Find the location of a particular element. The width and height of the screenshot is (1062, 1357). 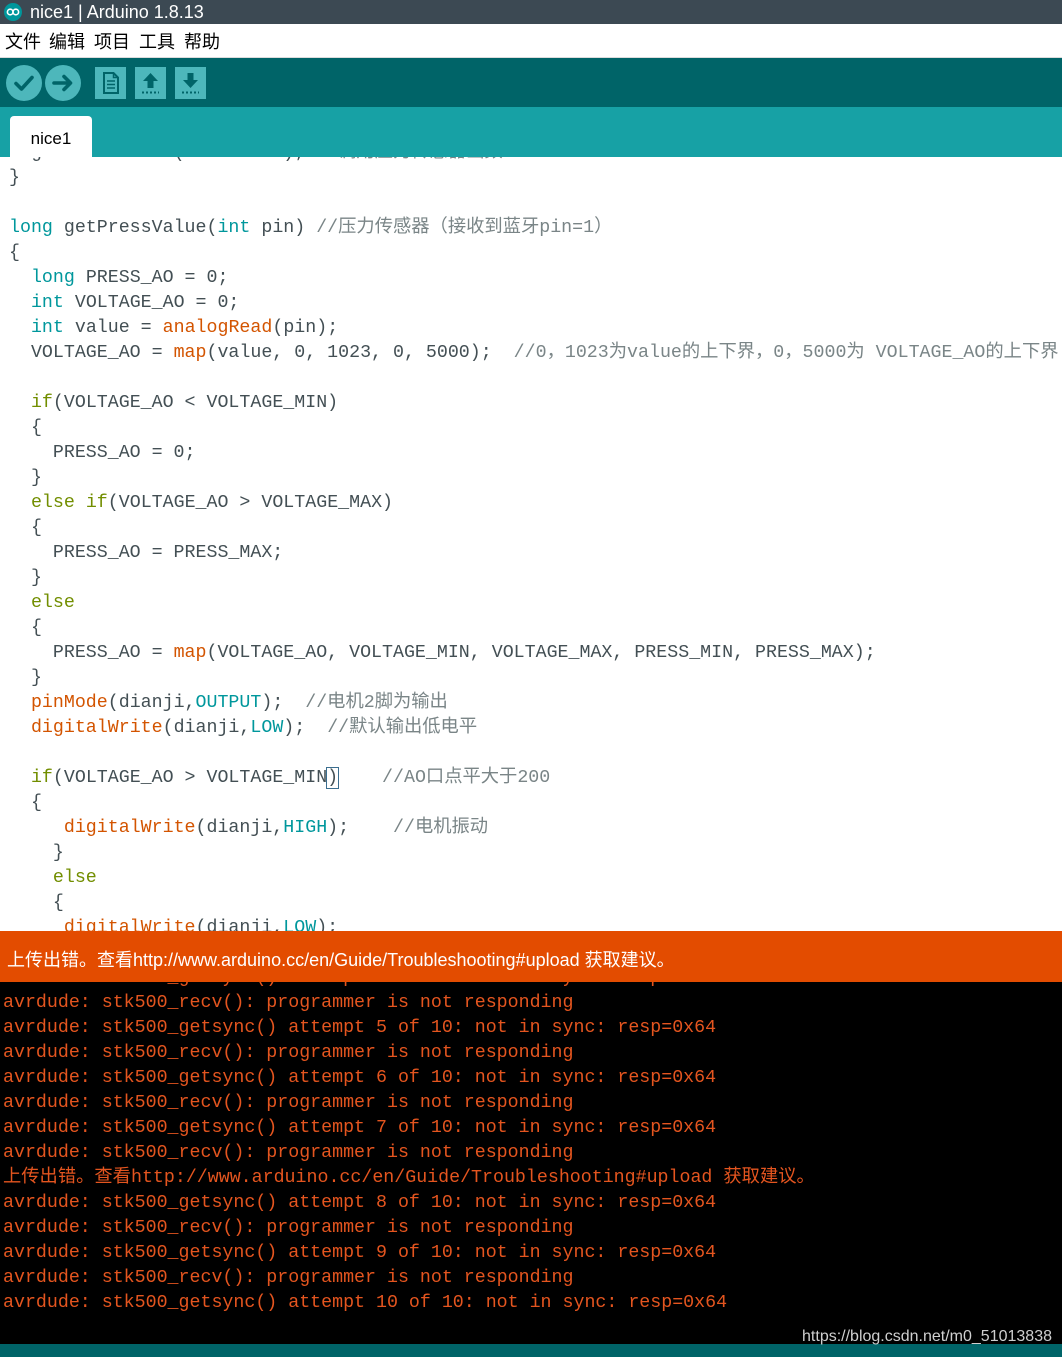

bracket-match-highlight: ) is located at coordinates (333, 778).